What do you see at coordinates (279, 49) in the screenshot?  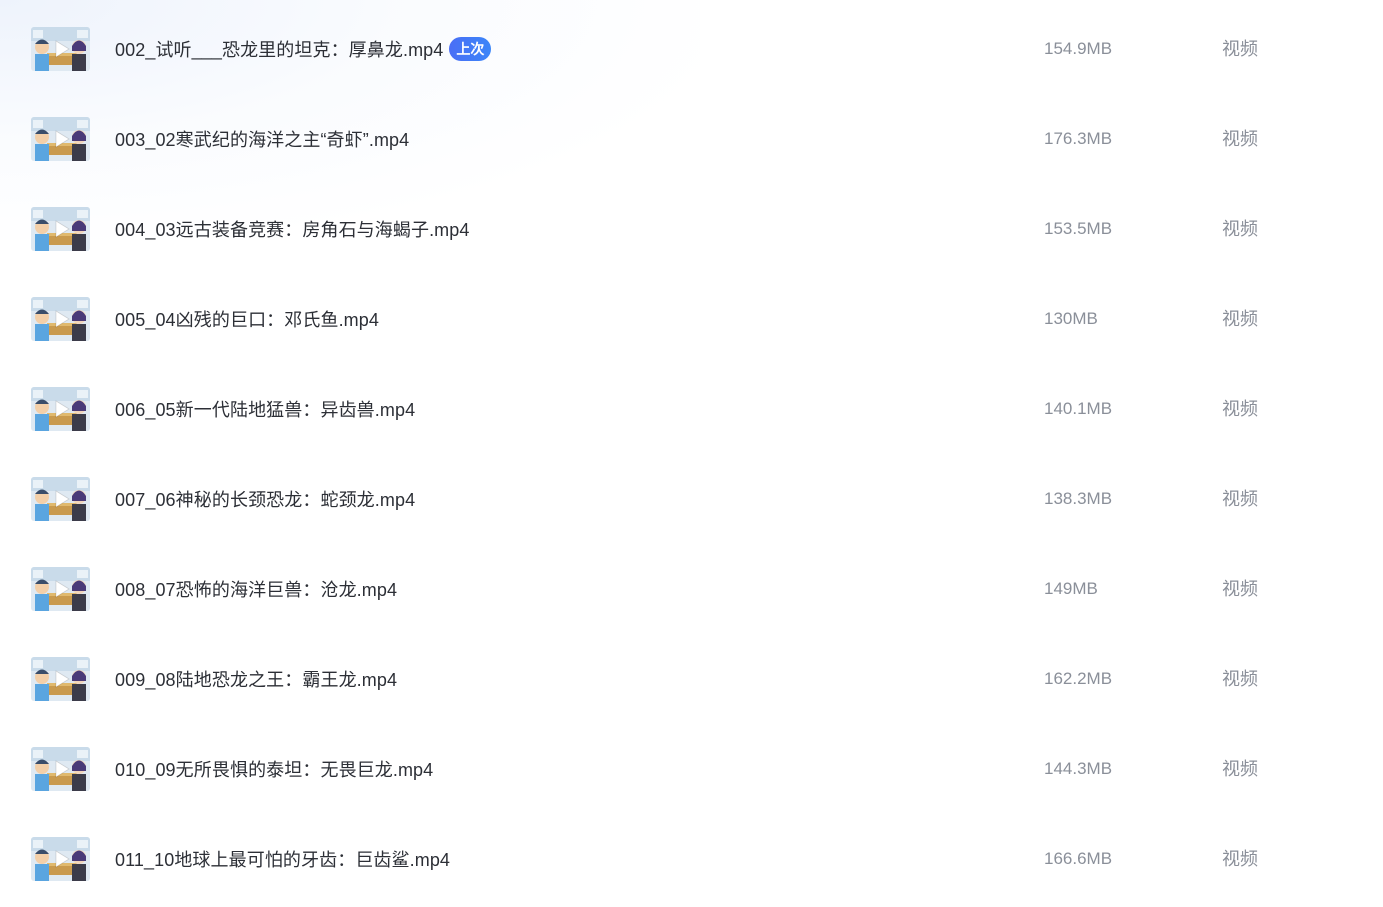 I see `file-name: 002_试听___恐龙里的坦克：厚鼻龙.mp4` at bounding box center [279, 49].